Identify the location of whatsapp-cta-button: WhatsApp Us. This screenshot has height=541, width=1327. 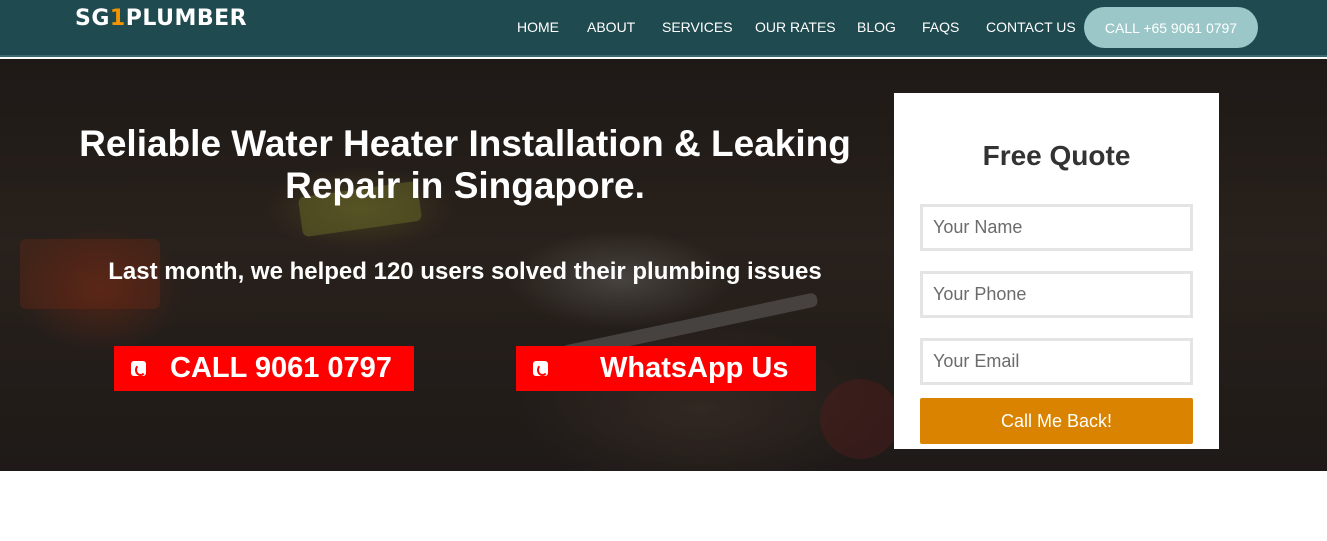
(666, 368).